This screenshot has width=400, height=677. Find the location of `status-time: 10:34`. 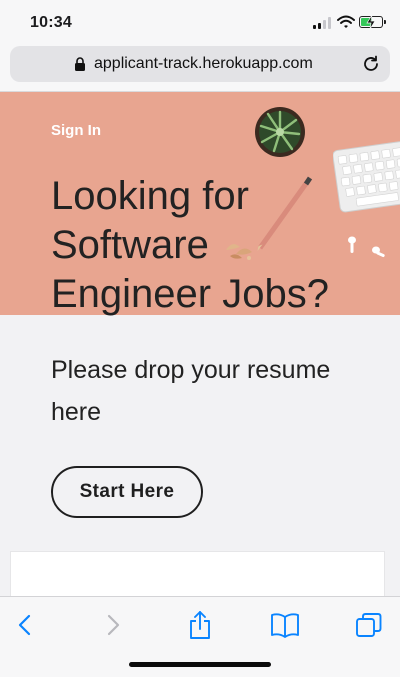

status-time: 10:34 is located at coordinates (51, 22).